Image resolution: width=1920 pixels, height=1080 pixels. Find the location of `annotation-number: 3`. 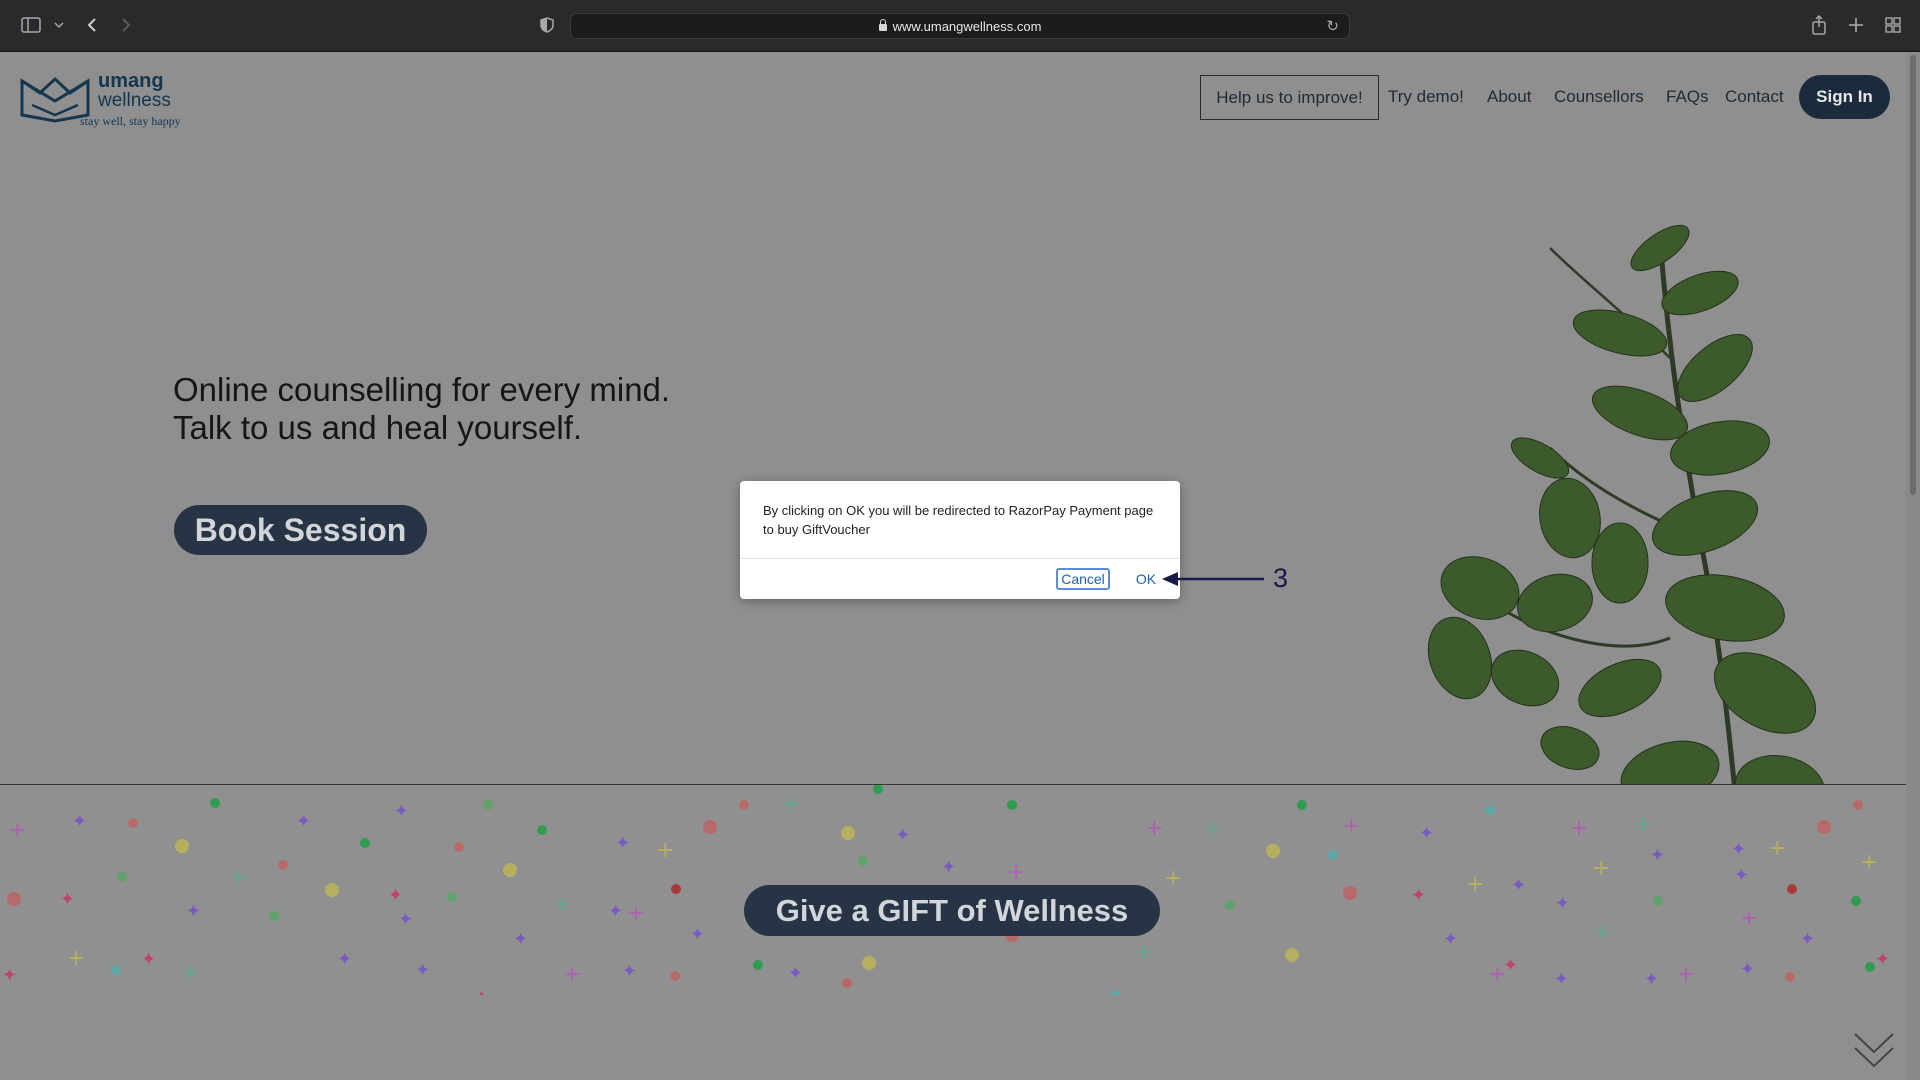

annotation-number: 3 is located at coordinates (1281, 578).